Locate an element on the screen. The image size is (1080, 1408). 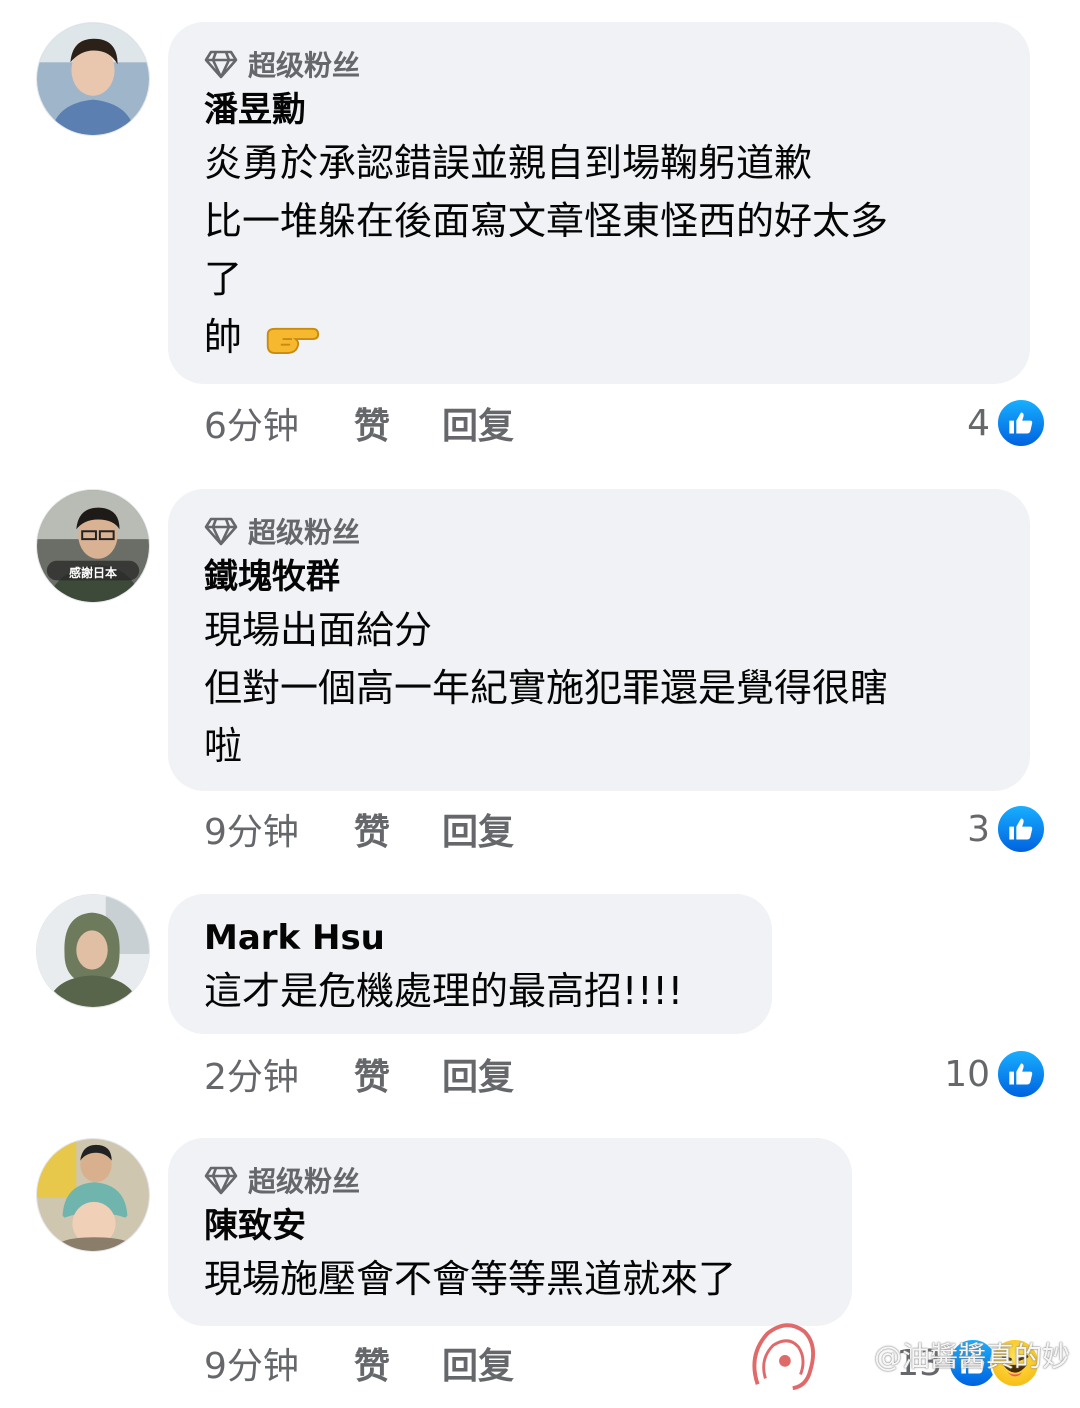
comment-line: 現場施壓會不會等等黑道就來了 is located at coordinates (470, 1279).